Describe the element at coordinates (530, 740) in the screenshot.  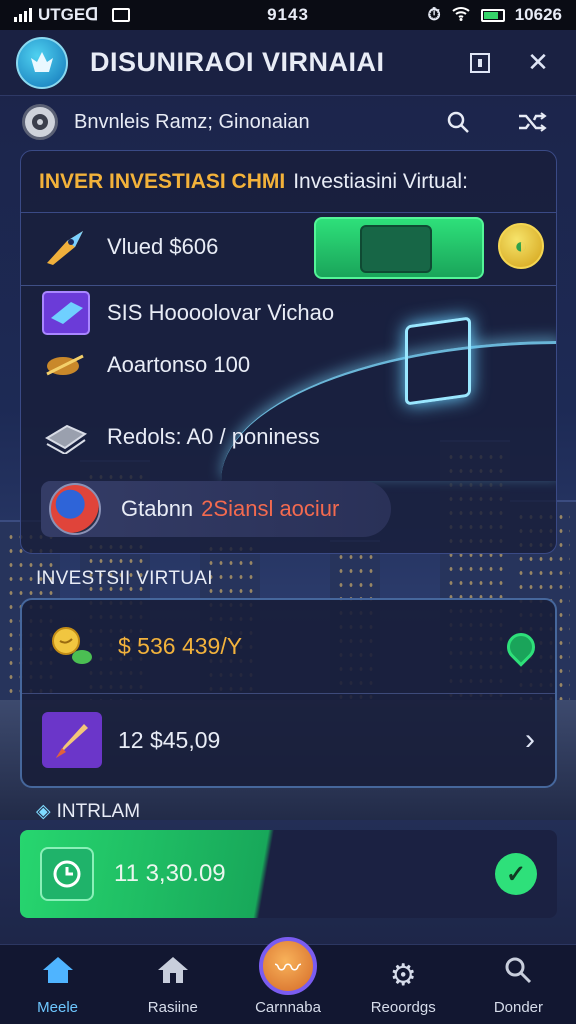
I see `chevron-right-icon: ›` at that location.